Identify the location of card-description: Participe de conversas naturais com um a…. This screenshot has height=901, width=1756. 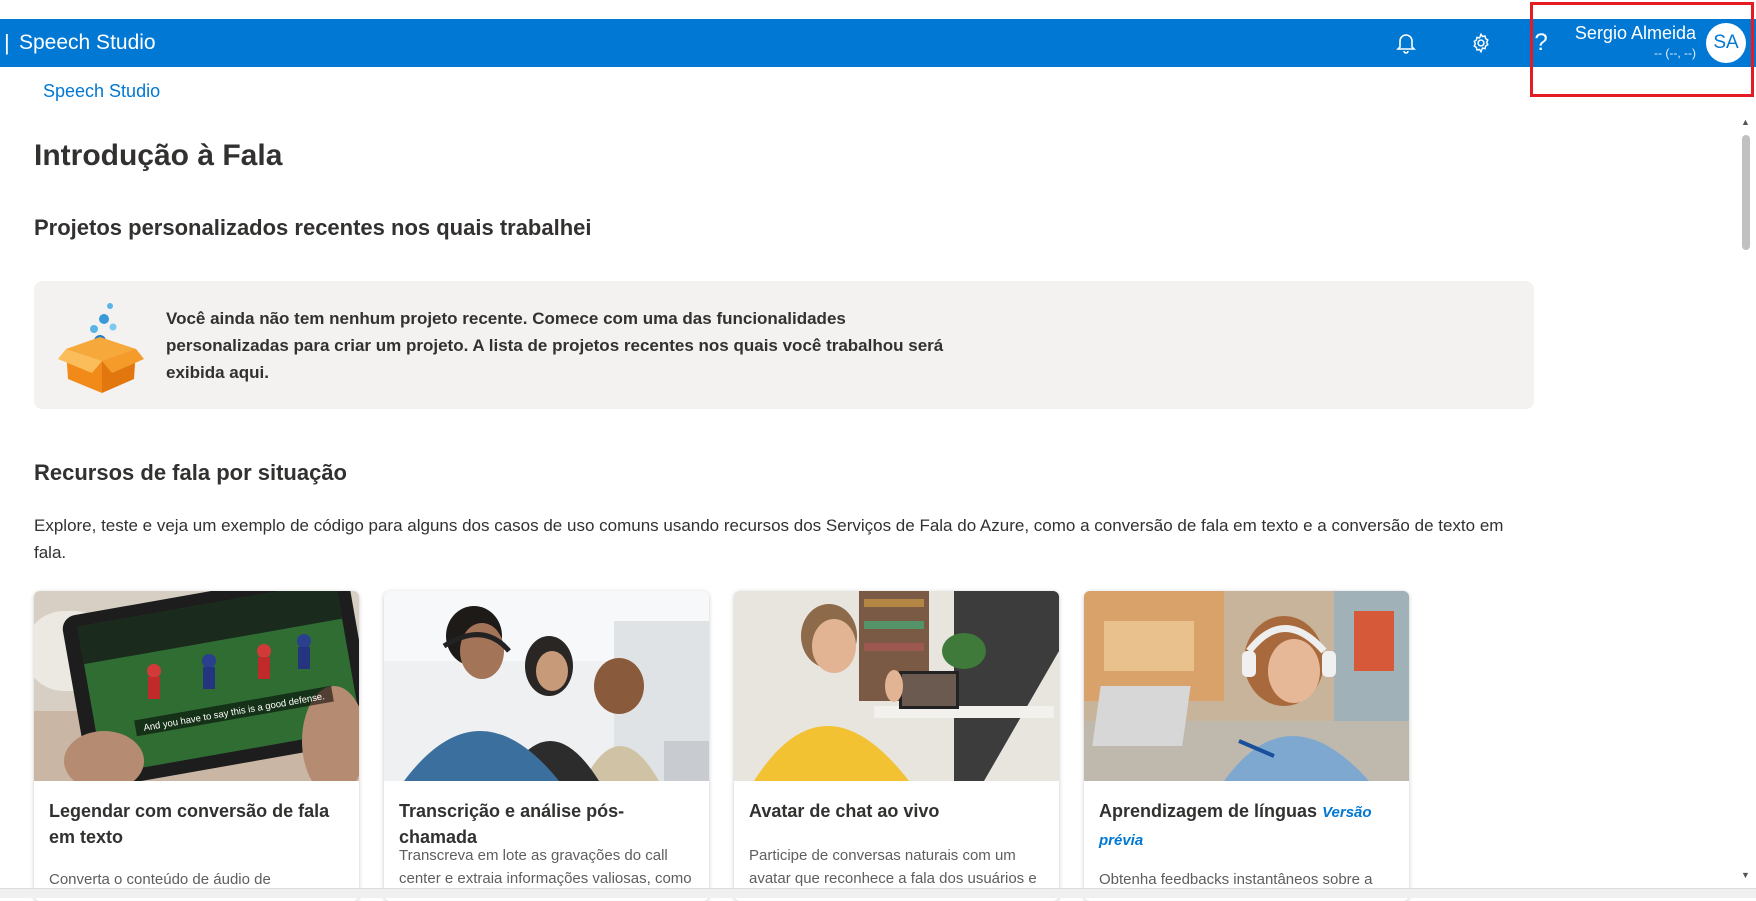
(893, 867).